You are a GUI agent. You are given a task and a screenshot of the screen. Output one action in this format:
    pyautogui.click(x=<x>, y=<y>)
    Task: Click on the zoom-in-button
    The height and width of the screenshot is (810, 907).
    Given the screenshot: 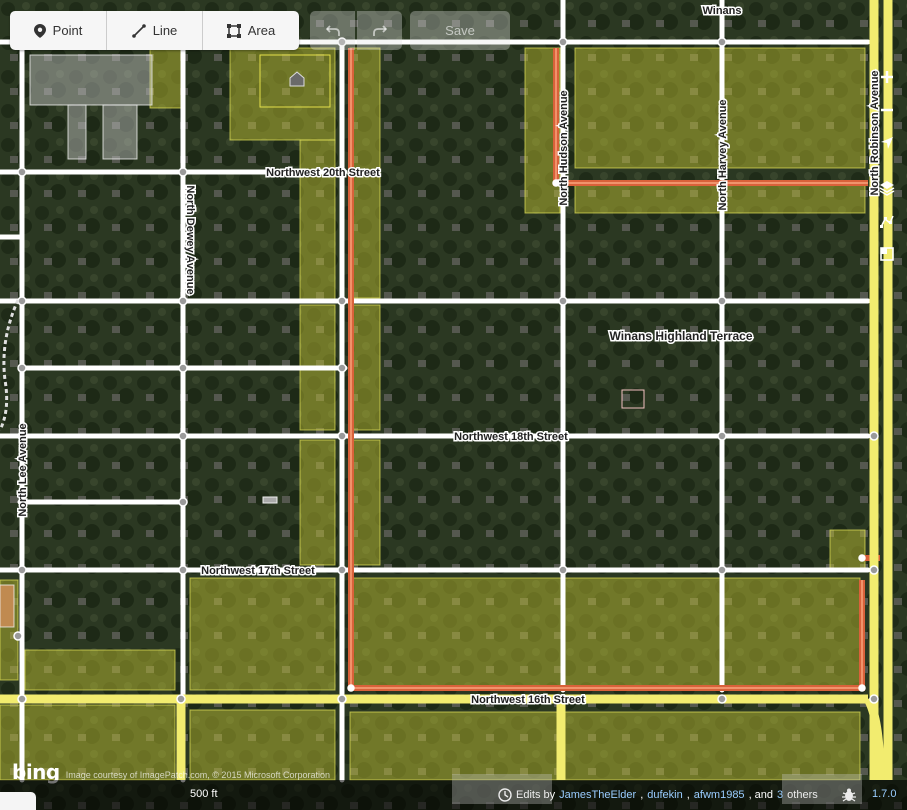 What is the action you would take?
    pyautogui.click(x=887, y=76)
    